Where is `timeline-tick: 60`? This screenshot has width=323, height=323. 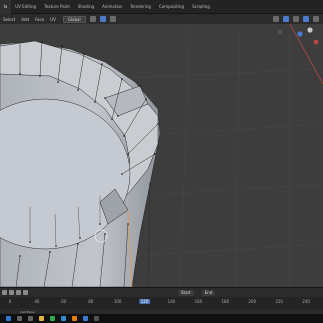 timeline-tick: 60 is located at coordinates (64, 301).